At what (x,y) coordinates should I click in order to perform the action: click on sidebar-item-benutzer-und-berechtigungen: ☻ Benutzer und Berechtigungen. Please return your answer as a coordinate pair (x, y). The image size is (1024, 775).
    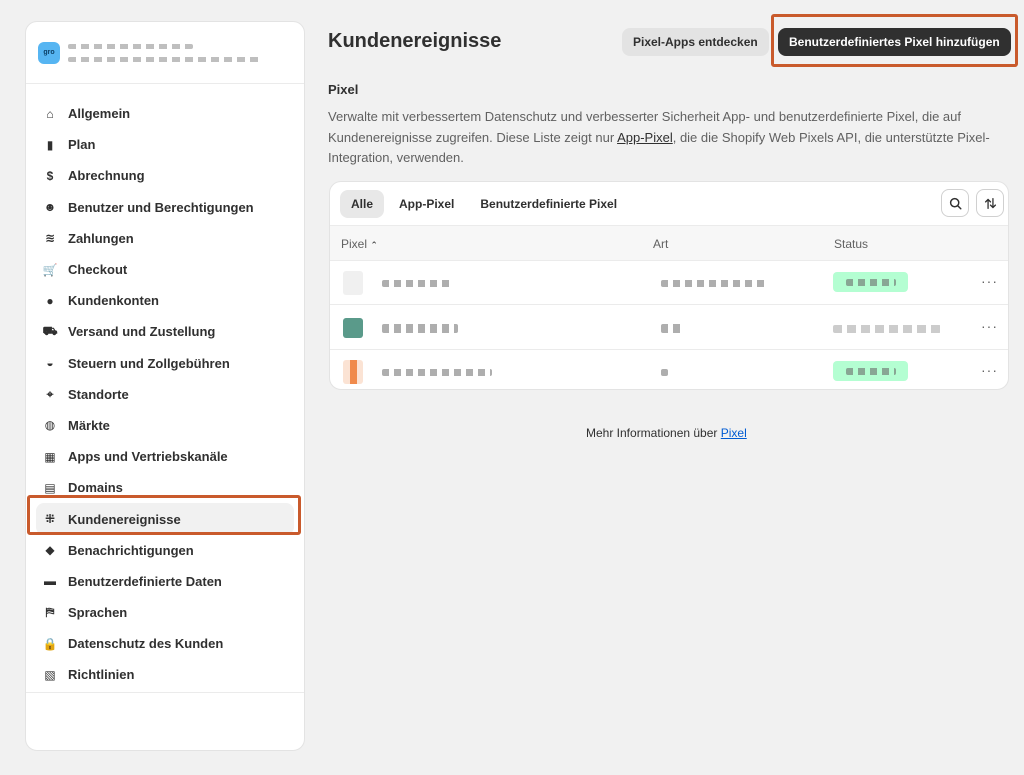
    Looking at the image, I should click on (165, 207).